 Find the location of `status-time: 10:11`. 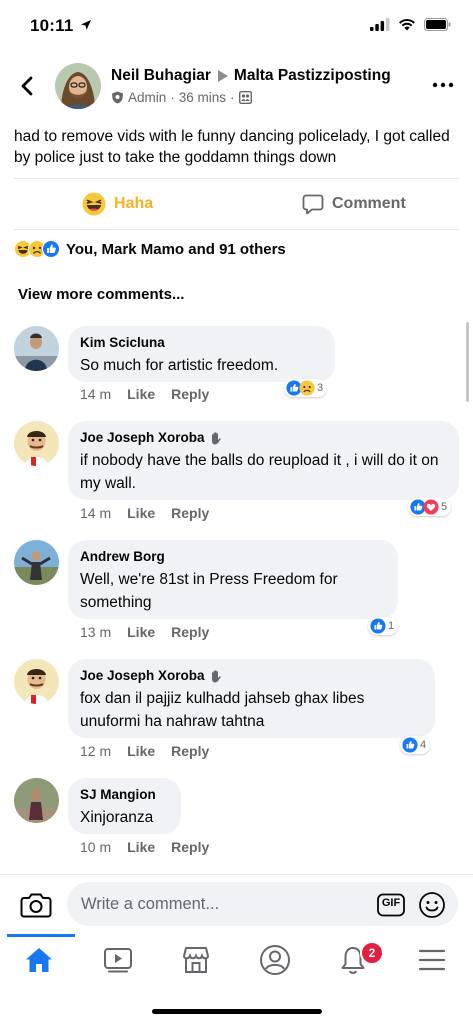

status-time: 10:11 is located at coordinates (61, 26).